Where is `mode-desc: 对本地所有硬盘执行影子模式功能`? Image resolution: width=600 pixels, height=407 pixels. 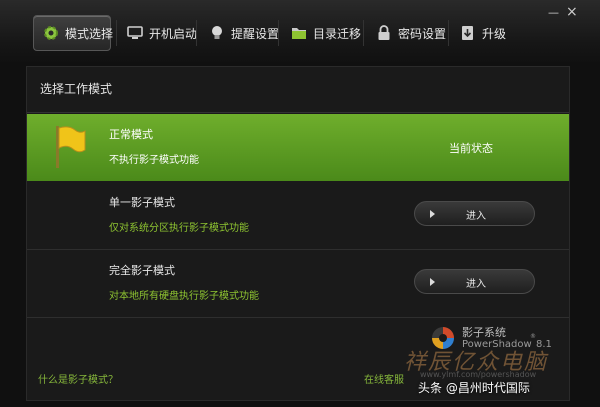 mode-desc: 对本地所有硬盘执行影子模式功能 is located at coordinates (184, 296).